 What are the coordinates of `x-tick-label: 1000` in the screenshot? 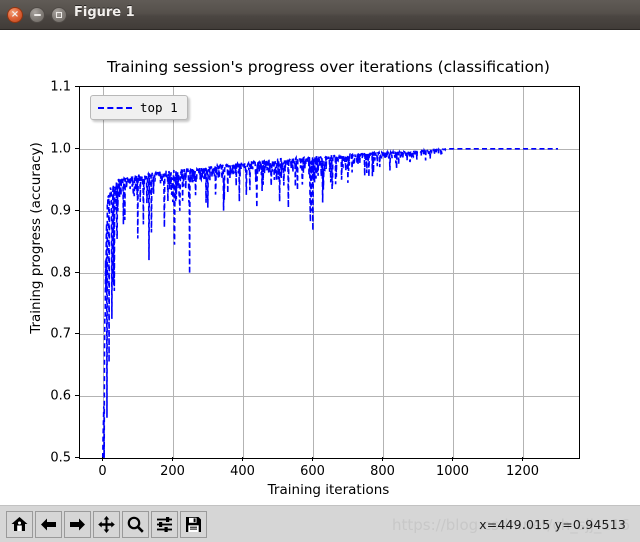 It's located at (452, 471).